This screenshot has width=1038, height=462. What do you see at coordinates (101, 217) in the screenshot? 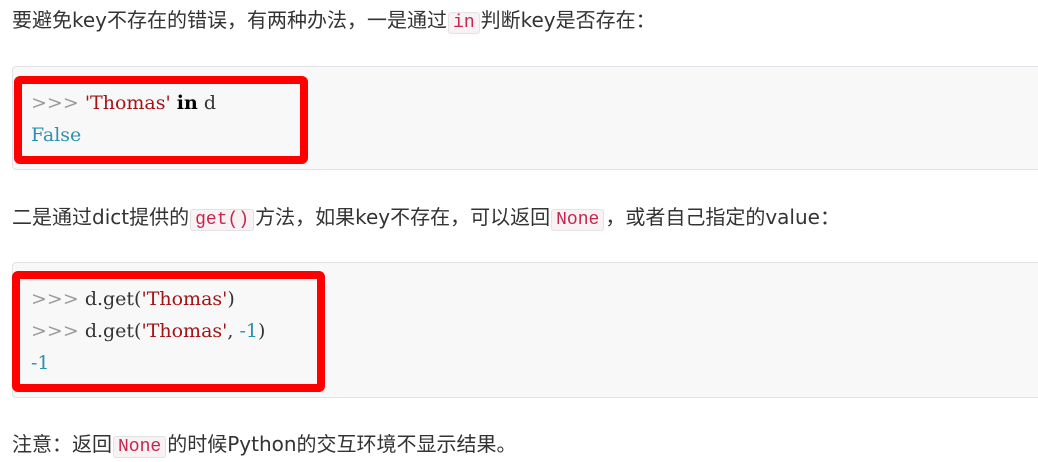
I see `paragraph-text: 二是通过dict提供的` at bounding box center [101, 217].